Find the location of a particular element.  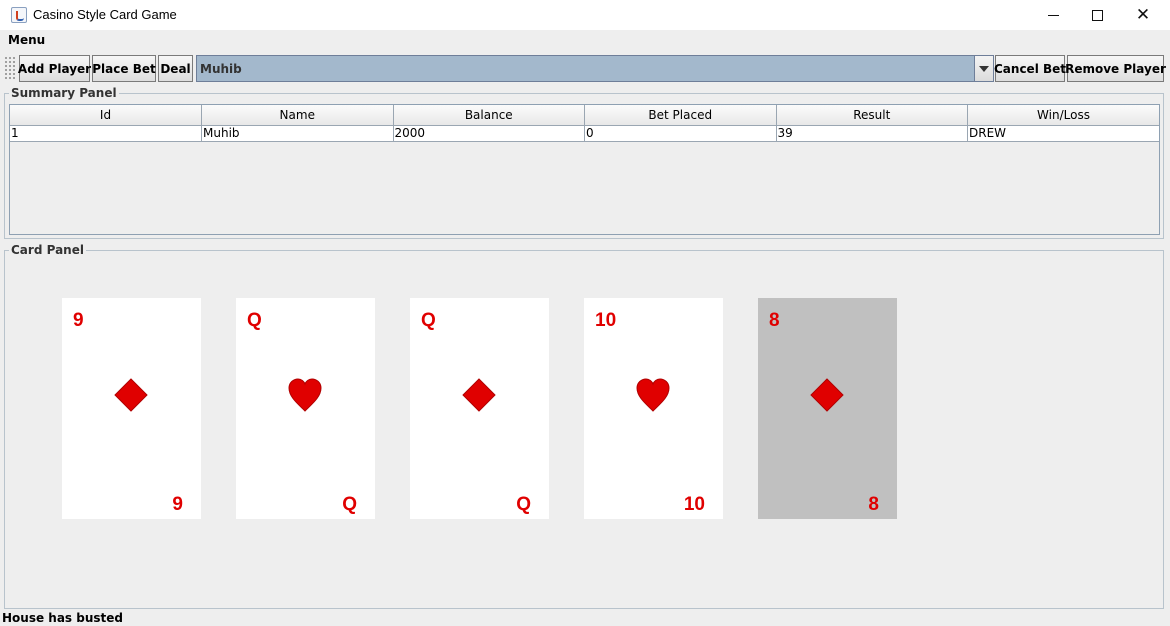

cell-result: 39 is located at coordinates (872, 133).